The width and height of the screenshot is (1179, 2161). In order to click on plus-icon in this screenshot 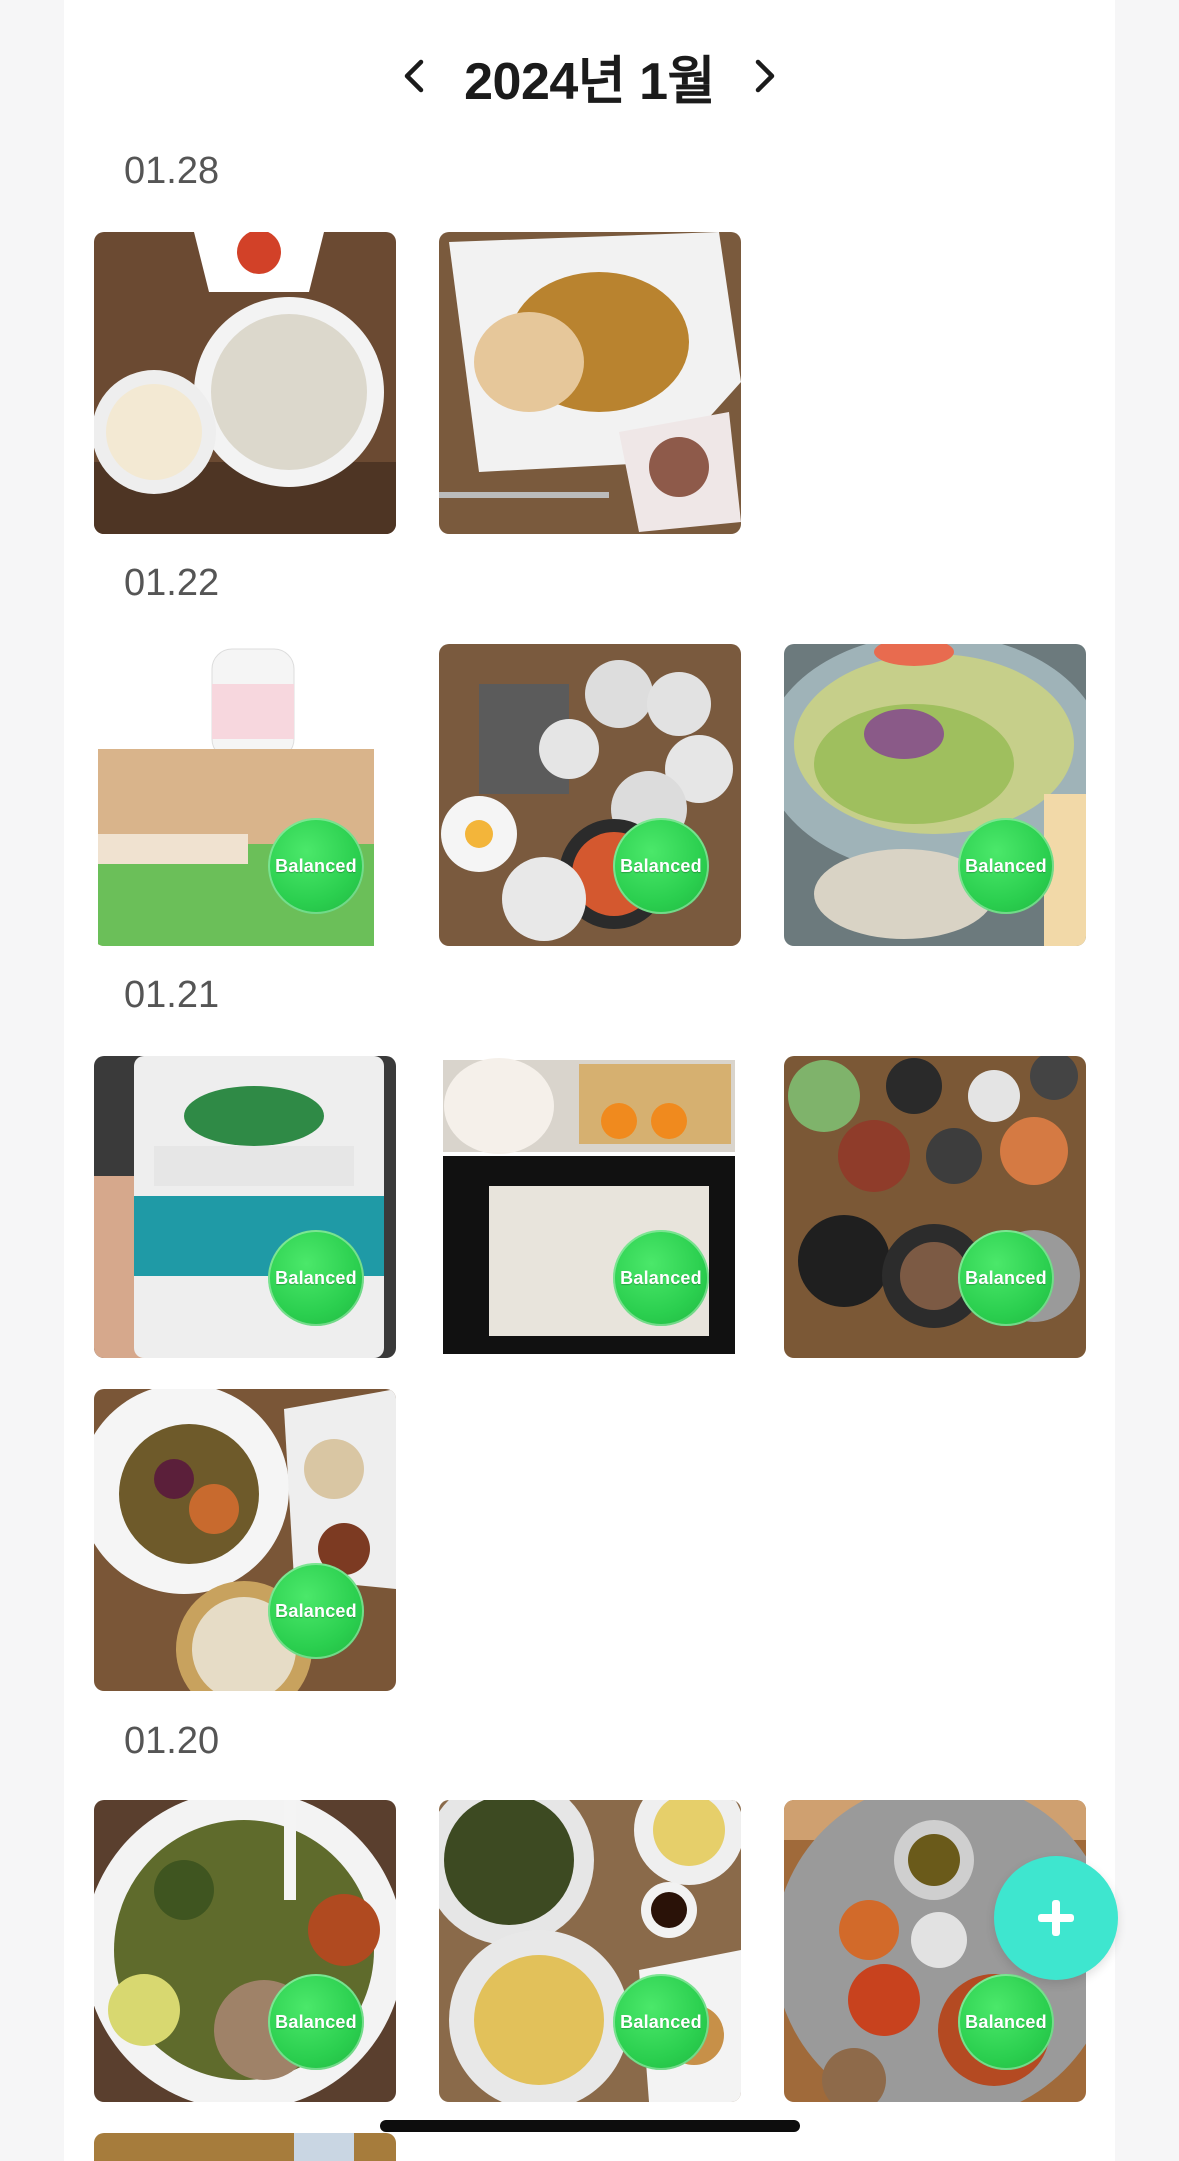, I will do `click(1056, 1918)`.